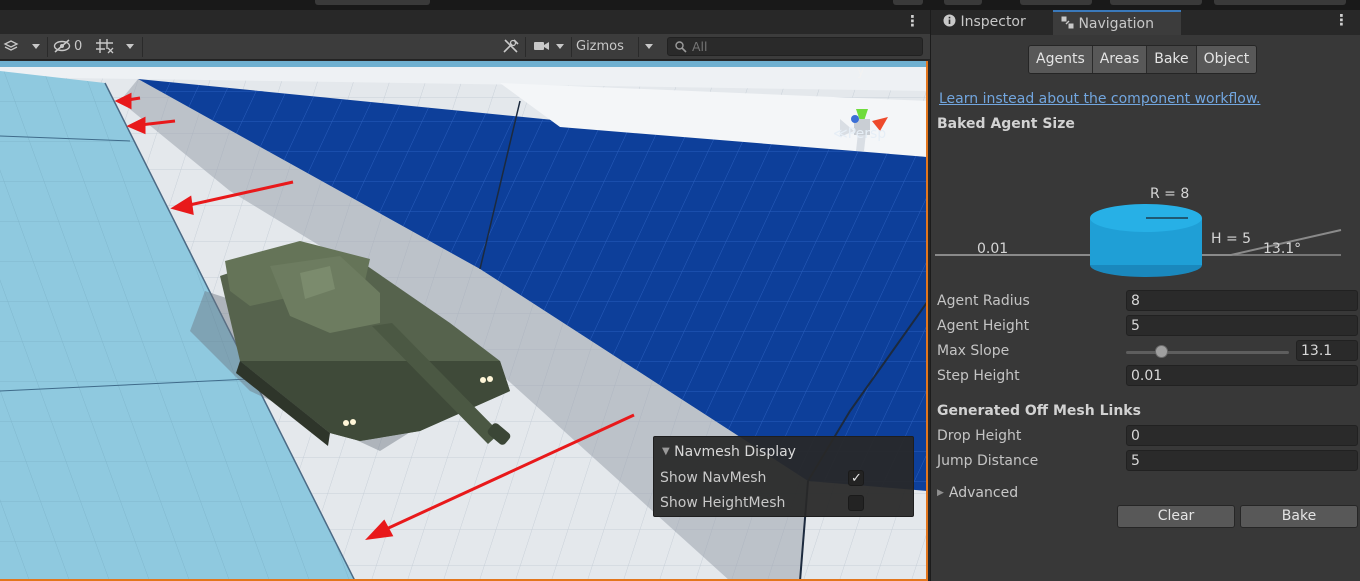 The image size is (1360, 581). I want to click on max-slope-diagram-label: 13.1°, so click(1282, 249).